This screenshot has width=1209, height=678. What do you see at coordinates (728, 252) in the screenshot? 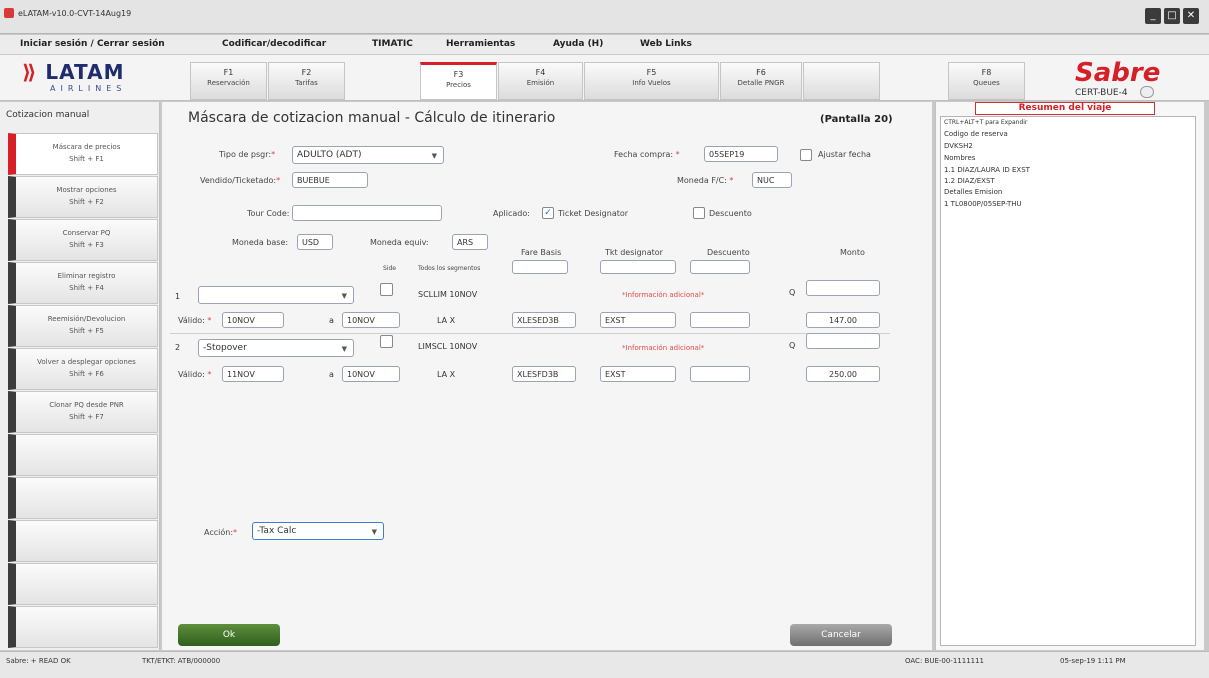
I see `col-descuento: Descuento` at bounding box center [728, 252].